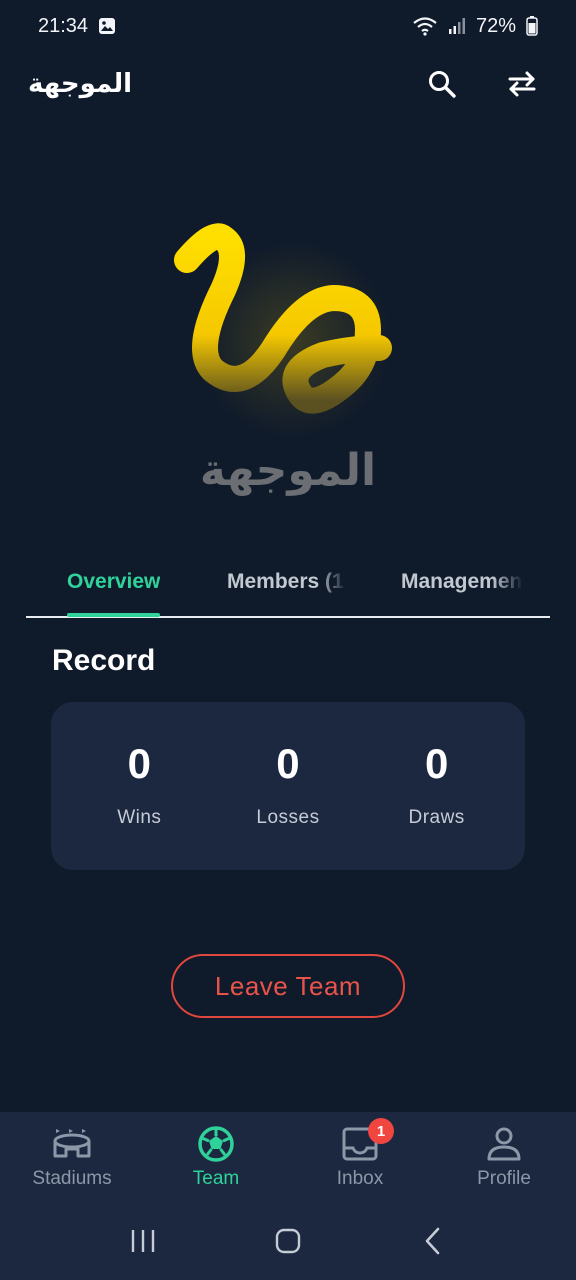 This screenshot has height=1280, width=576. What do you see at coordinates (216, 1144) in the screenshot?
I see `soccer-ball-icon` at bounding box center [216, 1144].